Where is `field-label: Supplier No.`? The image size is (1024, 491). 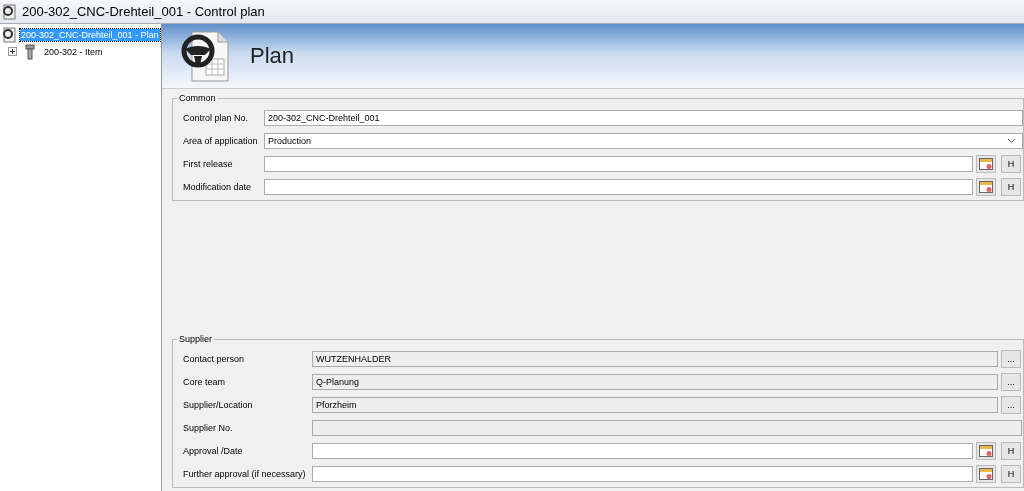 field-label: Supplier No. is located at coordinates (208, 428).